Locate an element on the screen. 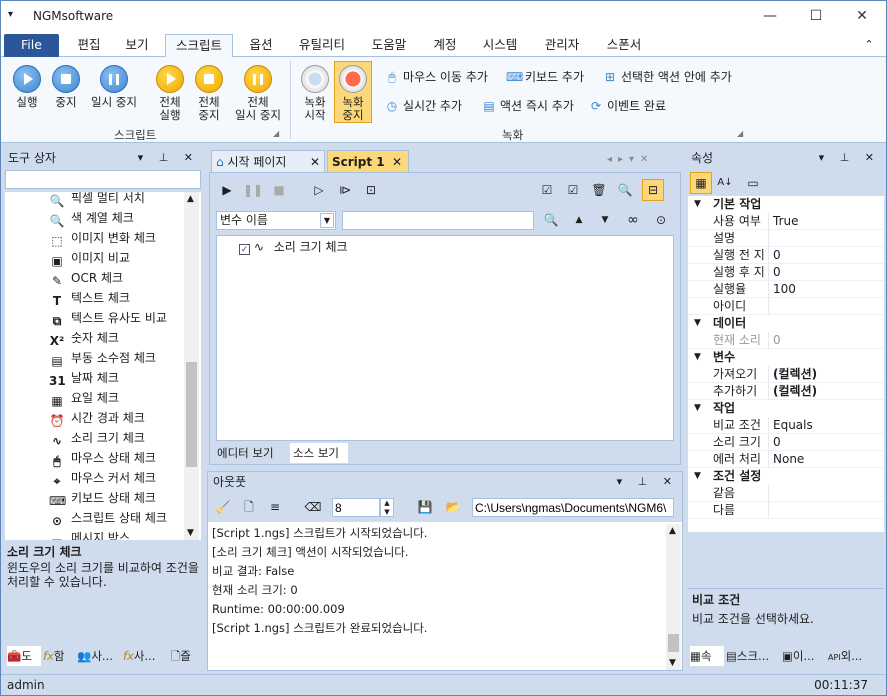 This screenshot has width=887, height=696. toolbox-item: ⧉ 텍스트 유사도 비교 is located at coordinates (108, 318).